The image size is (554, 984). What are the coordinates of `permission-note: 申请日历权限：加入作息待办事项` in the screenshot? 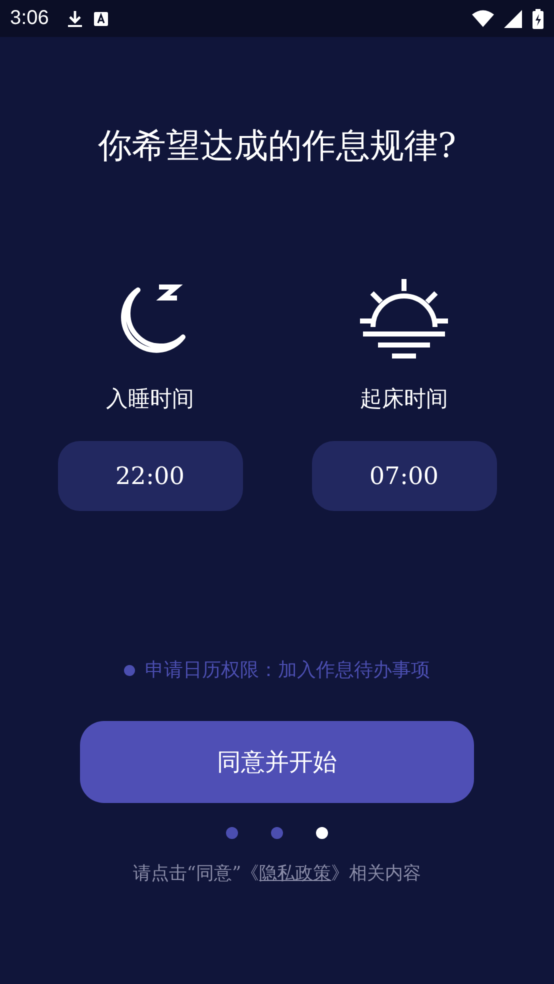 It's located at (287, 670).